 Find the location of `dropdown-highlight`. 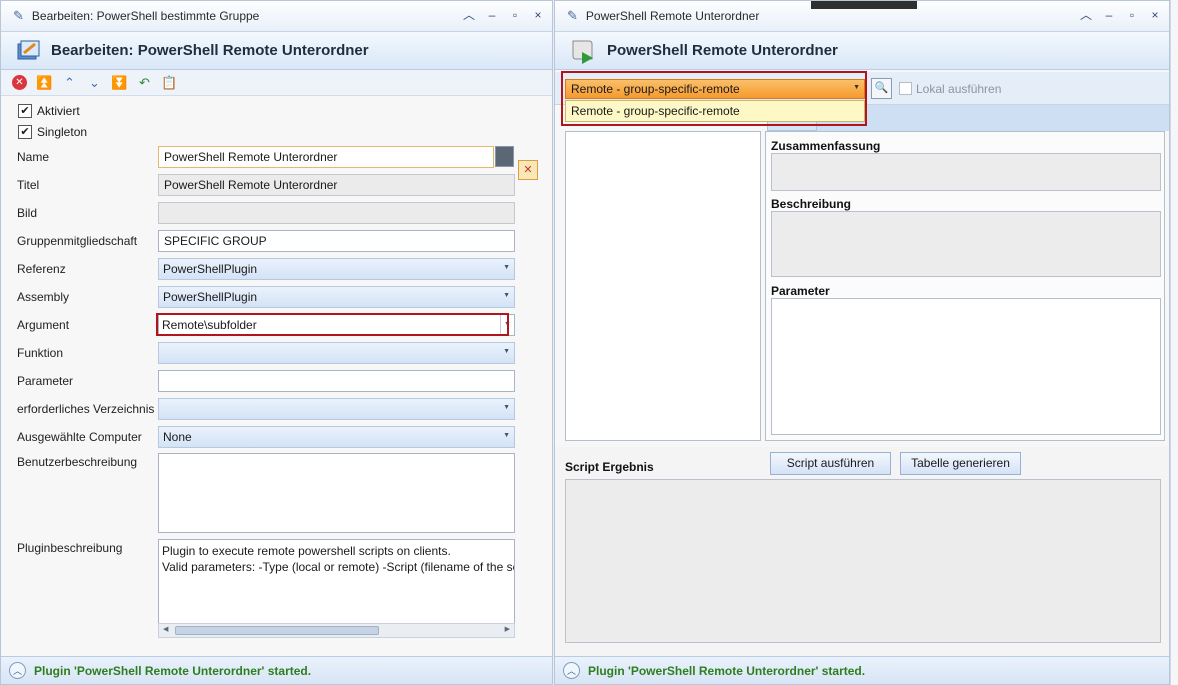

dropdown-highlight is located at coordinates (714, 98).